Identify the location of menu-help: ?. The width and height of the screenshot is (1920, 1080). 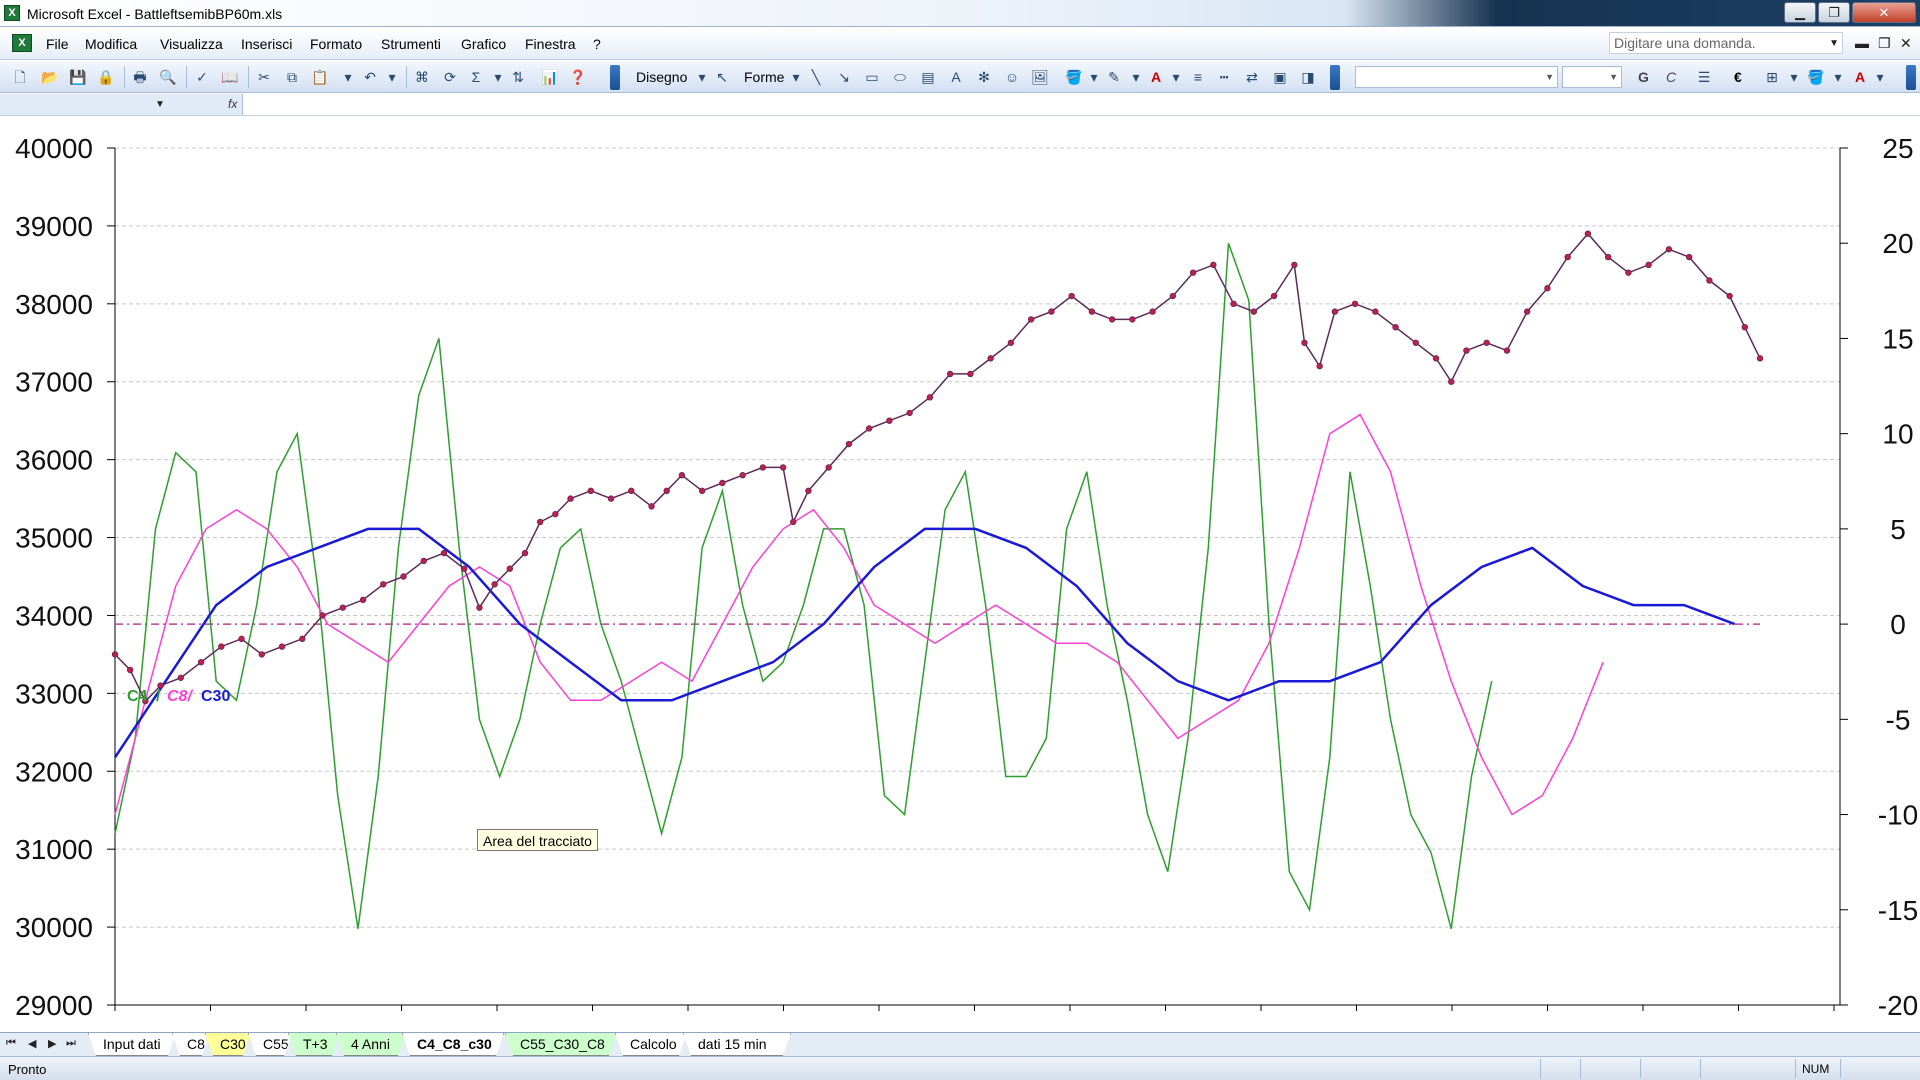
(597, 44).